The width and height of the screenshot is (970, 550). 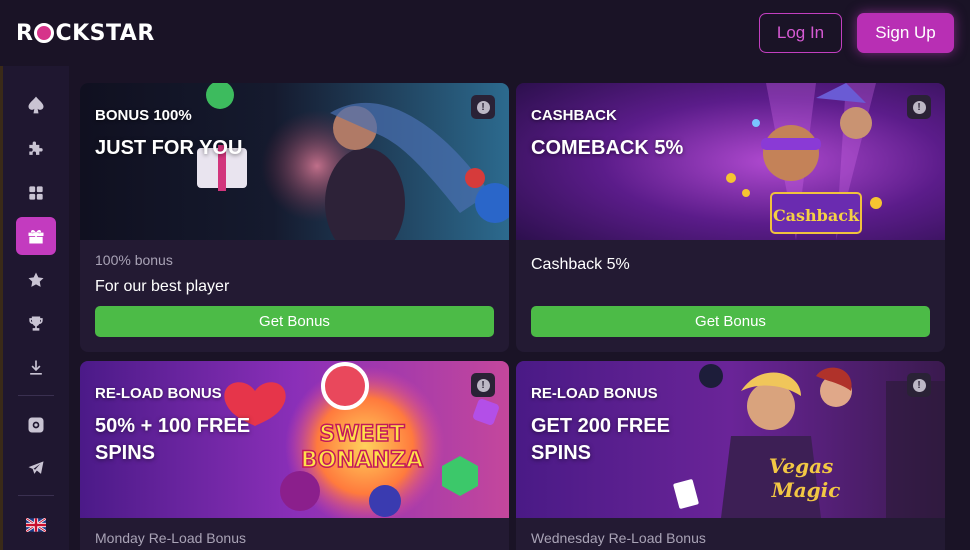 I want to click on promo-kicker: BONUS 100%, so click(x=143, y=115).